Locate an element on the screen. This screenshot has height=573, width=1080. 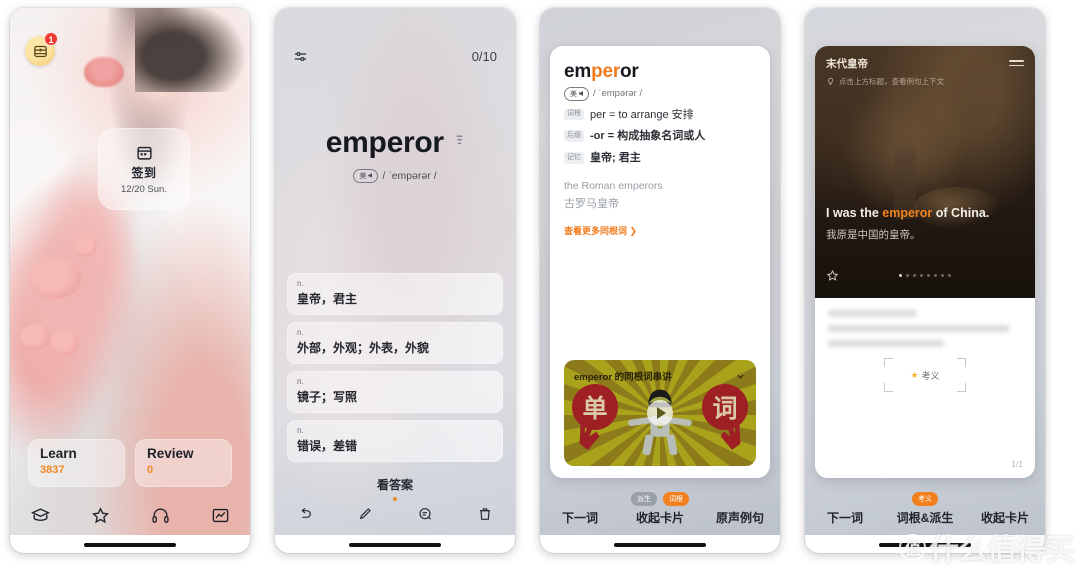
pill-exam-meaning: 考义 is located at coordinates (925, 498).